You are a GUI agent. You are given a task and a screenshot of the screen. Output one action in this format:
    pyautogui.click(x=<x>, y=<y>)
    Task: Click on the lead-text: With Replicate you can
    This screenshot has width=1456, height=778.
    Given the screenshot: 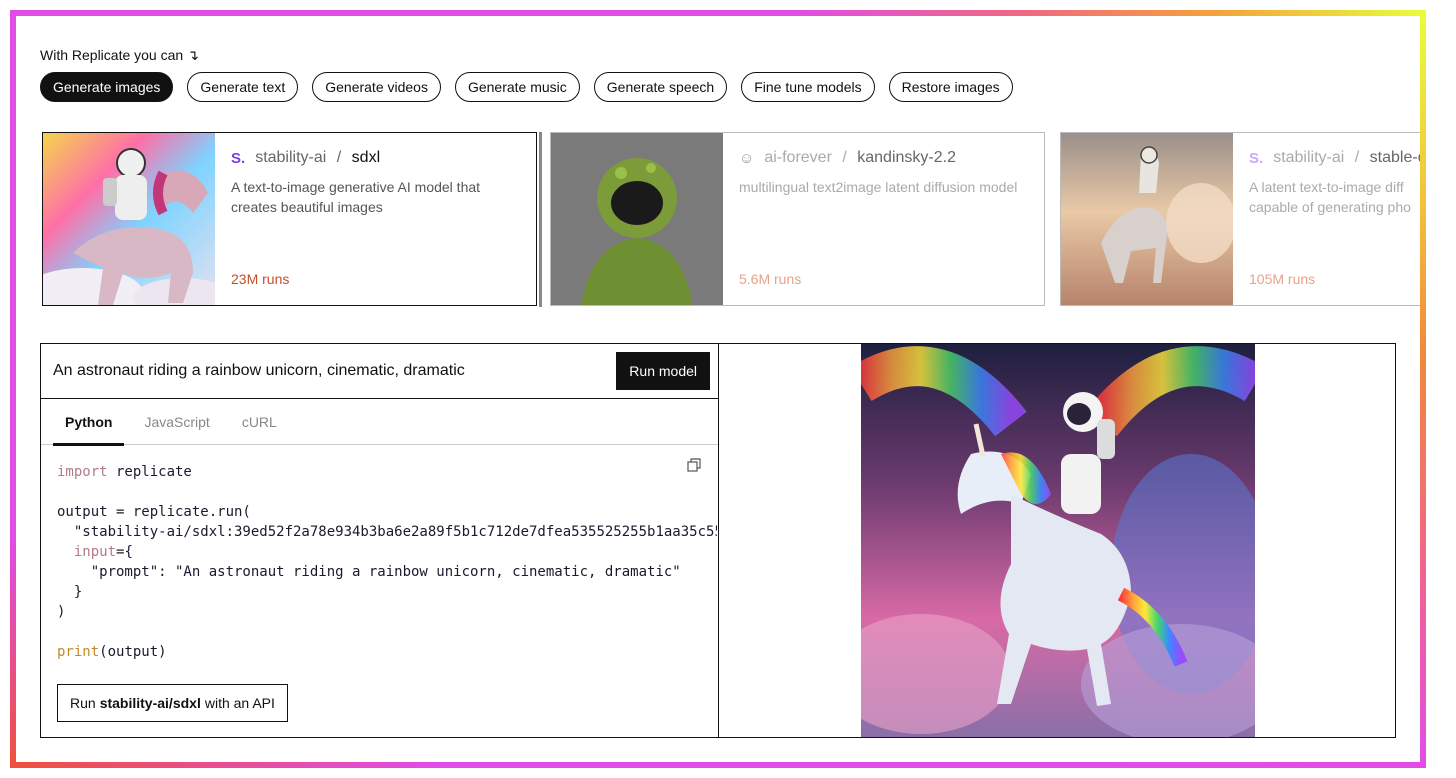 What is the action you would take?
    pyautogui.click(x=112, y=55)
    